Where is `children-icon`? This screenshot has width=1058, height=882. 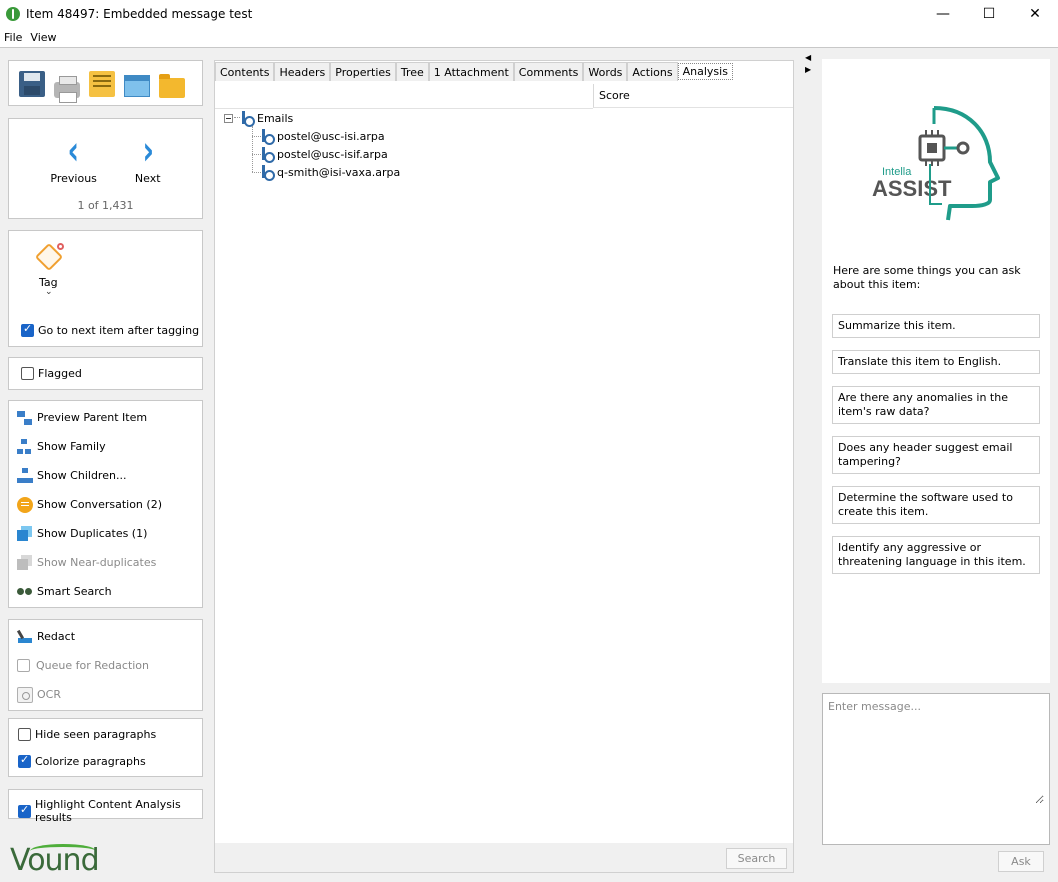 children-icon is located at coordinates (25, 475).